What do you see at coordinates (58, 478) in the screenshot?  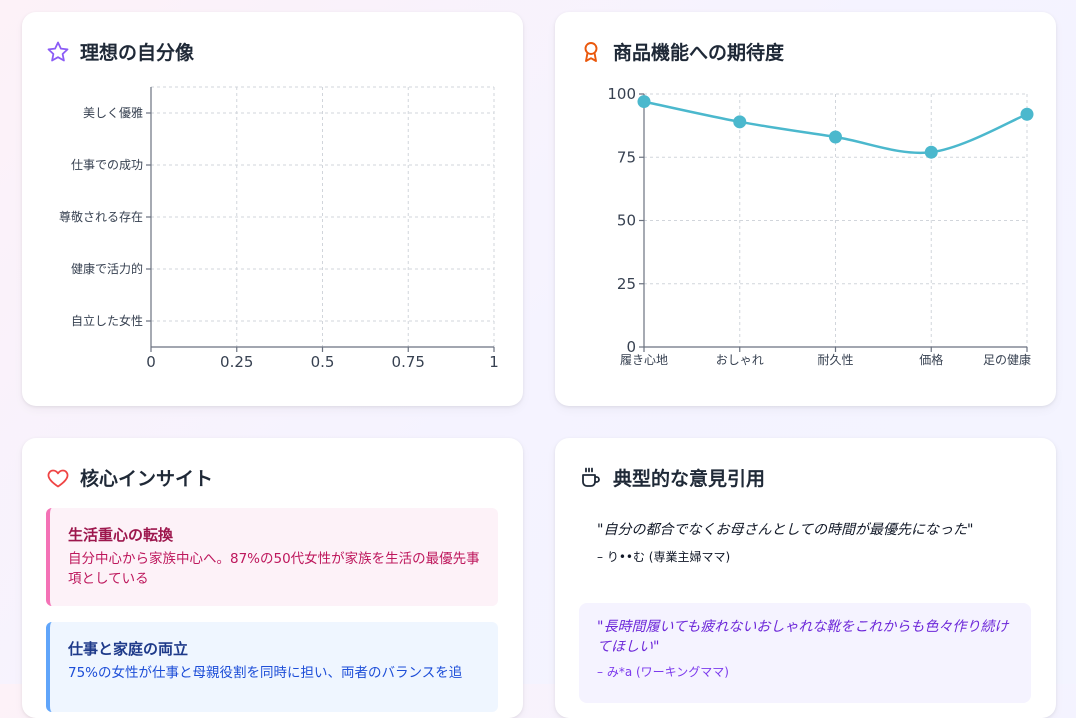 I see `heart-icon` at bounding box center [58, 478].